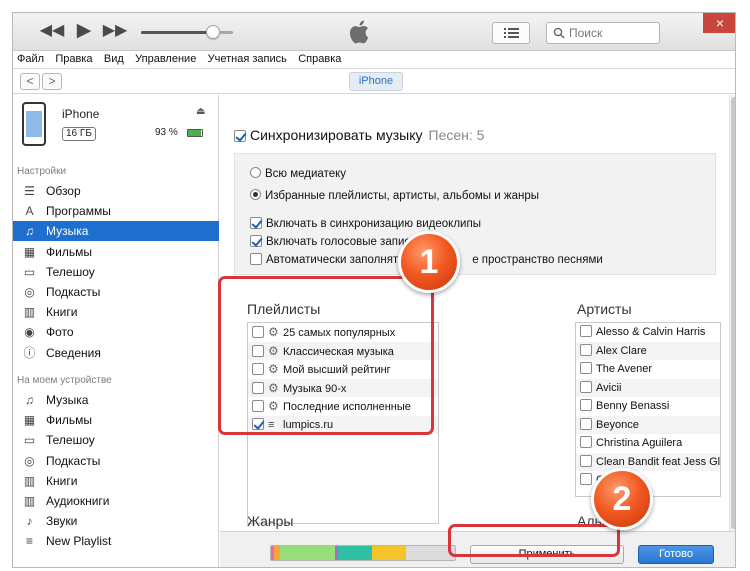 This screenshot has width=750, height=571. What do you see at coordinates (29, 332) in the screenshot?
I see `camera-icon: ◉` at bounding box center [29, 332].